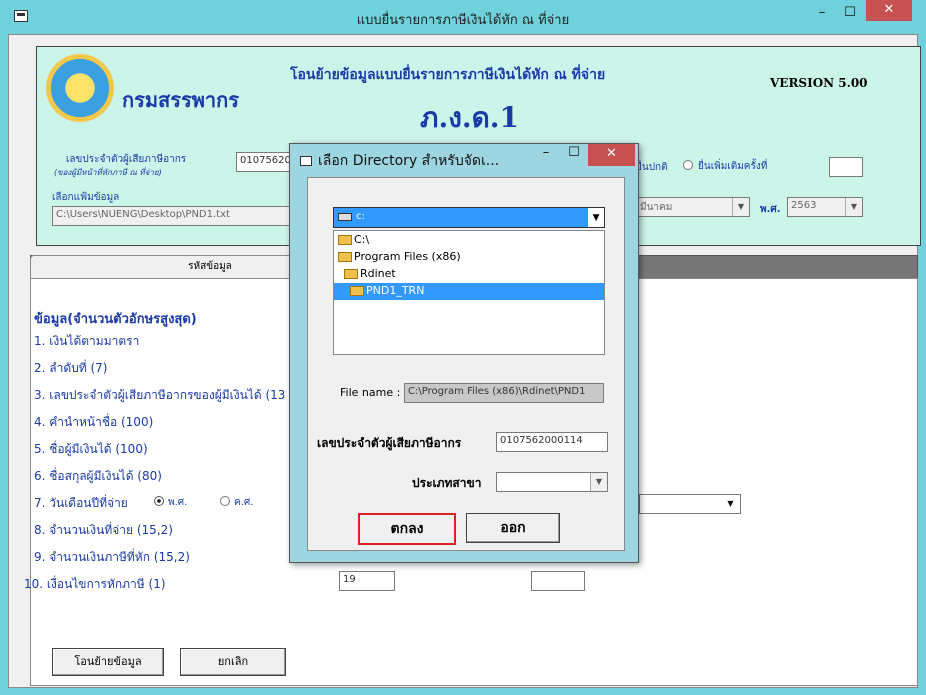 The image size is (926, 695). What do you see at coordinates (266, 162) in the screenshot?
I see `taxid-input: 01075620` at bounding box center [266, 162].